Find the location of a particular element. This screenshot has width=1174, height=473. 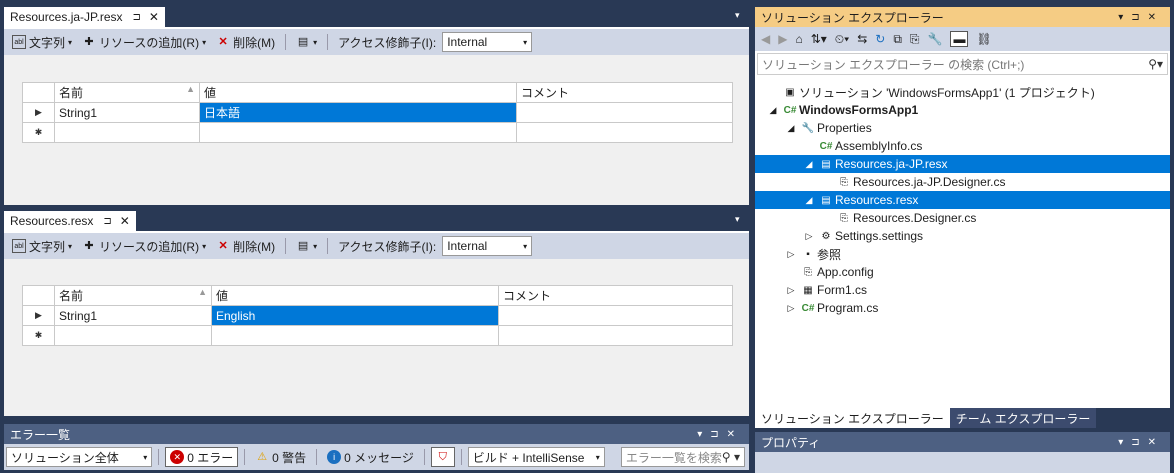

forward-icon: ▶ is located at coordinates (782, 39).